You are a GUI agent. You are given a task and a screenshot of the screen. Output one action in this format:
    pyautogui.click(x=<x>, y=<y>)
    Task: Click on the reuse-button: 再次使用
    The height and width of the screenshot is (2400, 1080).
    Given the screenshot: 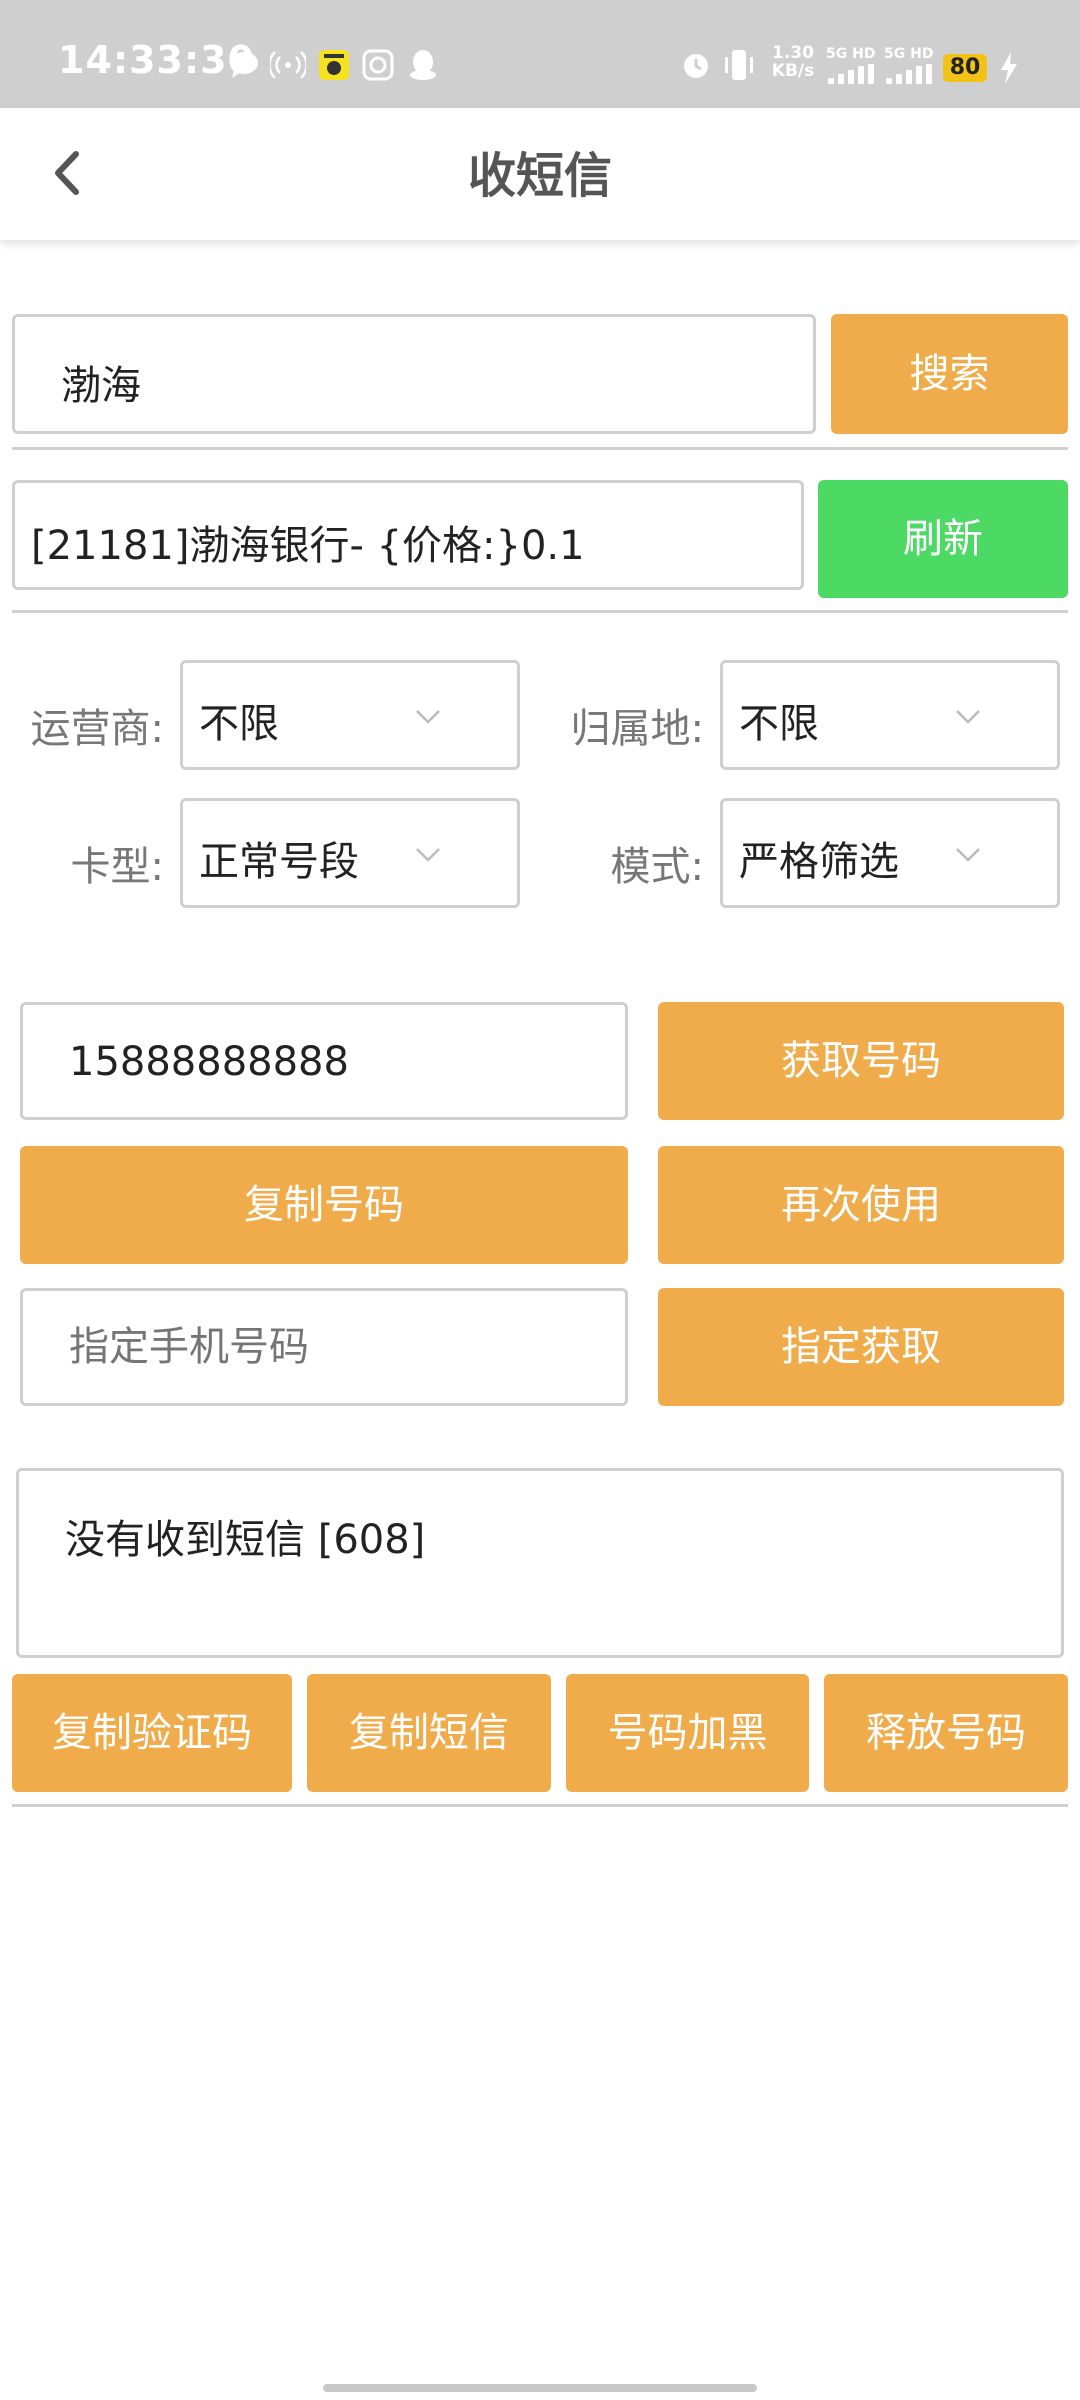 What is the action you would take?
    pyautogui.click(x=861, y=1205)
    